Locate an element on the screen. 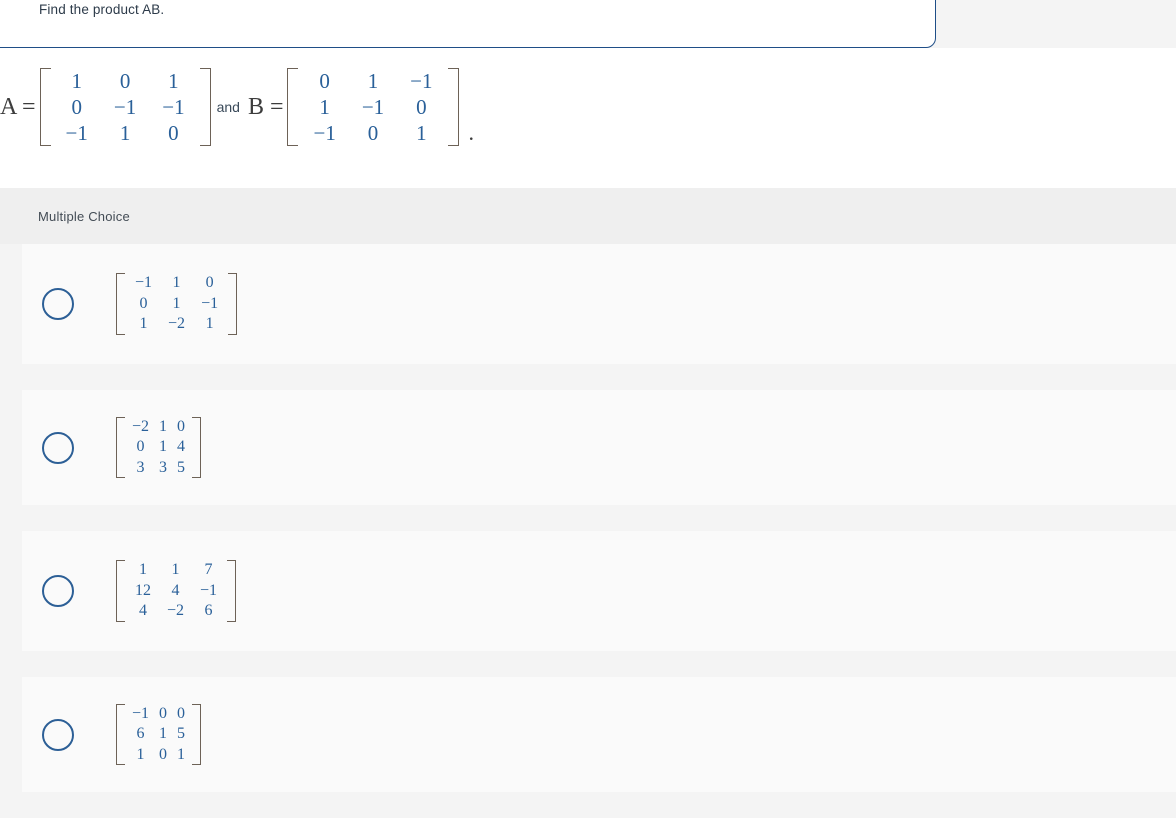  question-prompt: Find the product AB. is located at coordinates (102, 9).